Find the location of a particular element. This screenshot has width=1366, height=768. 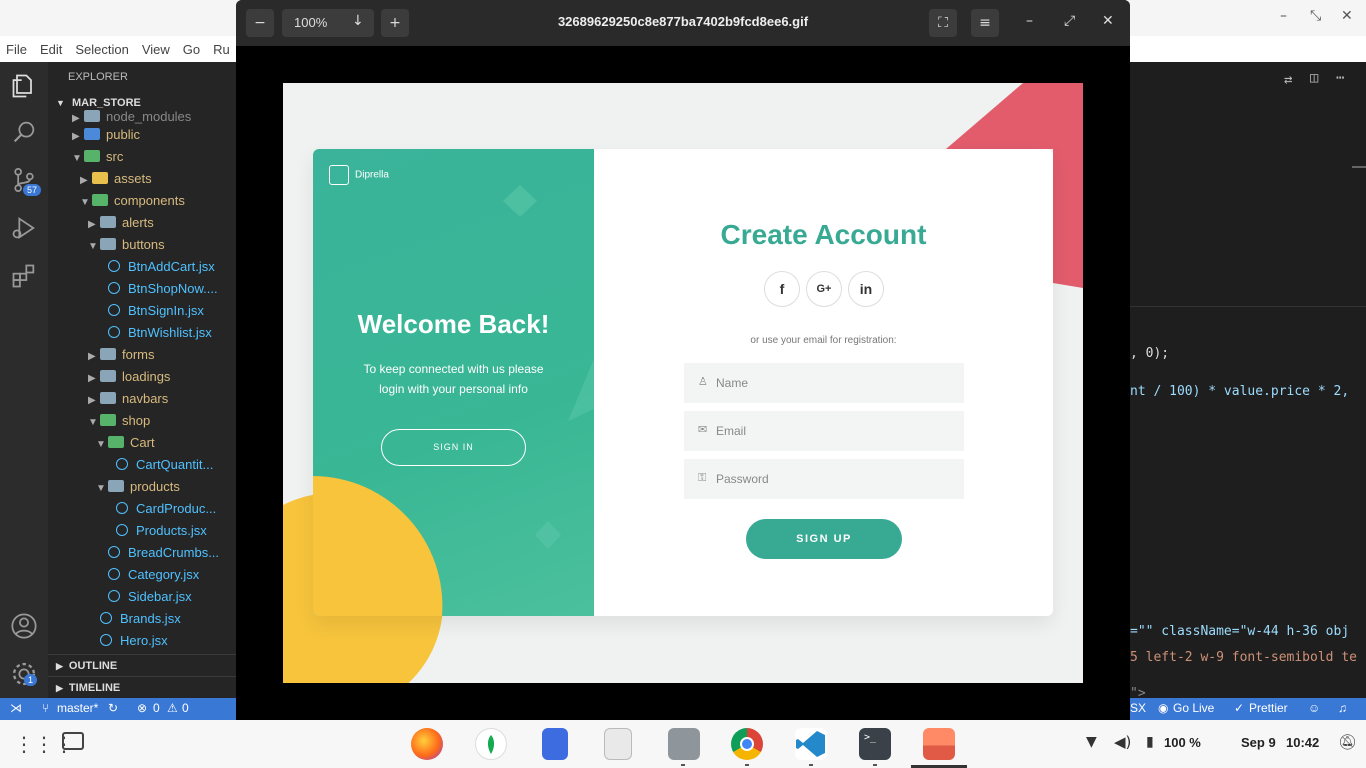

tree-folder: ▼ shop is located at coordinates (142, 421).